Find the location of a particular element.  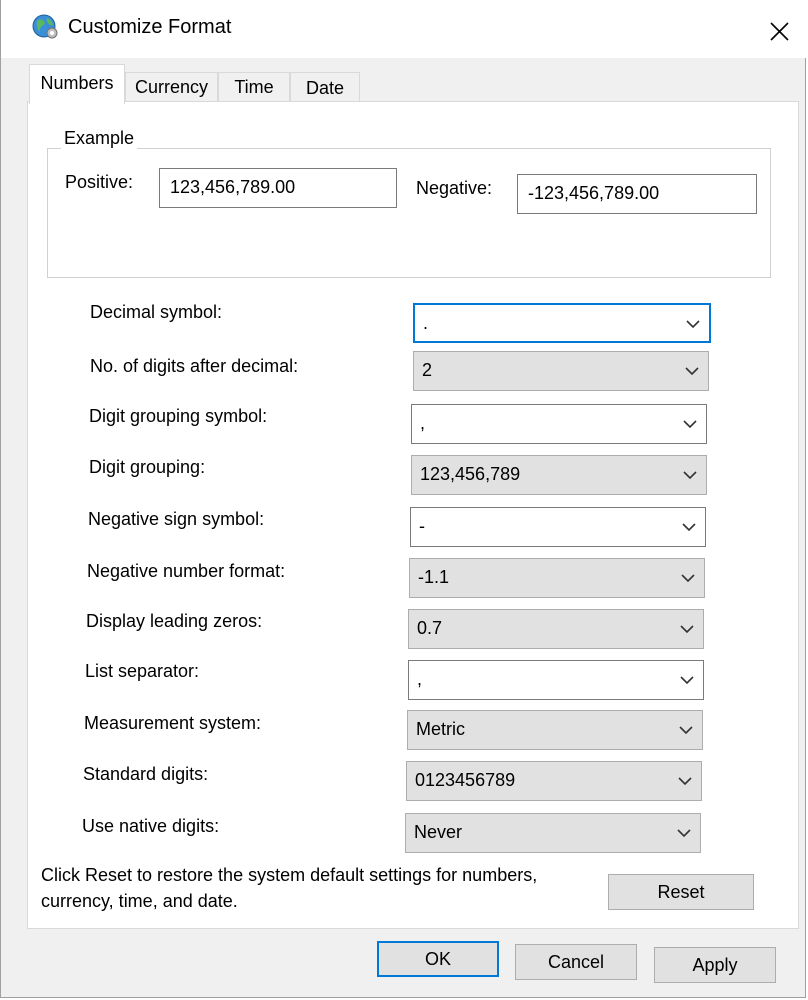

digit-grouping-symbol-label: Digit grouping symbol: is located at coordinates (178, 416).